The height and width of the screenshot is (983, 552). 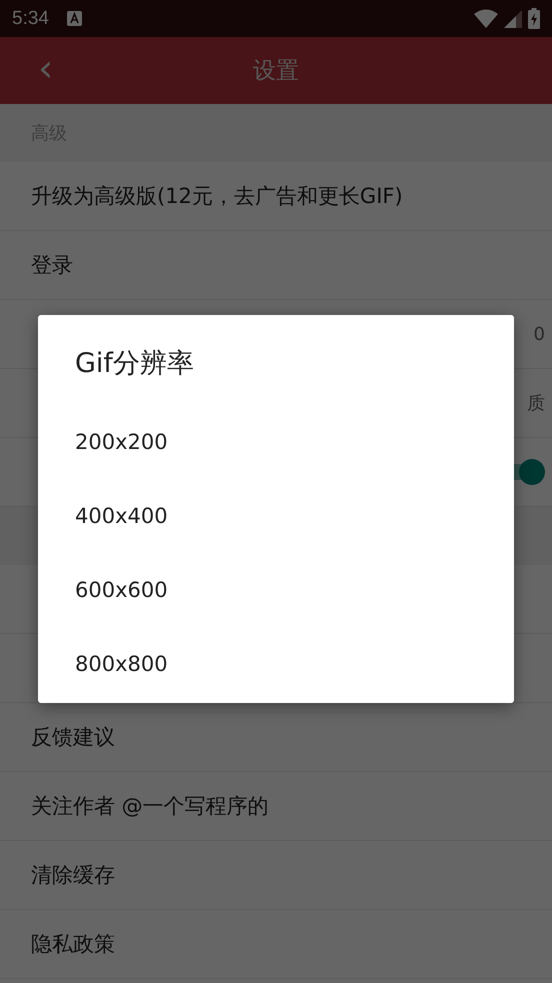 What do you see at coordinates (276, 806) in the screenshot?
I see `row-label: 关注作者 @一个写程序的` at bounding box center [276, 806].